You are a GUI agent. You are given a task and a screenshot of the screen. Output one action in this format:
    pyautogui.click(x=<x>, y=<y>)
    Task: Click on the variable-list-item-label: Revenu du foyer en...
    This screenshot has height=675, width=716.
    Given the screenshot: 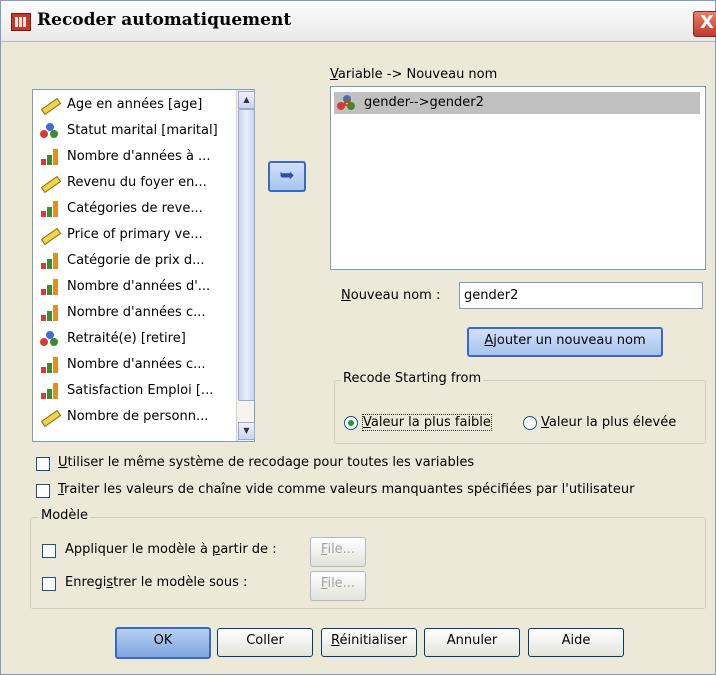 What is the action you would take?
    pyautogui.click(x=137, y=182)
    